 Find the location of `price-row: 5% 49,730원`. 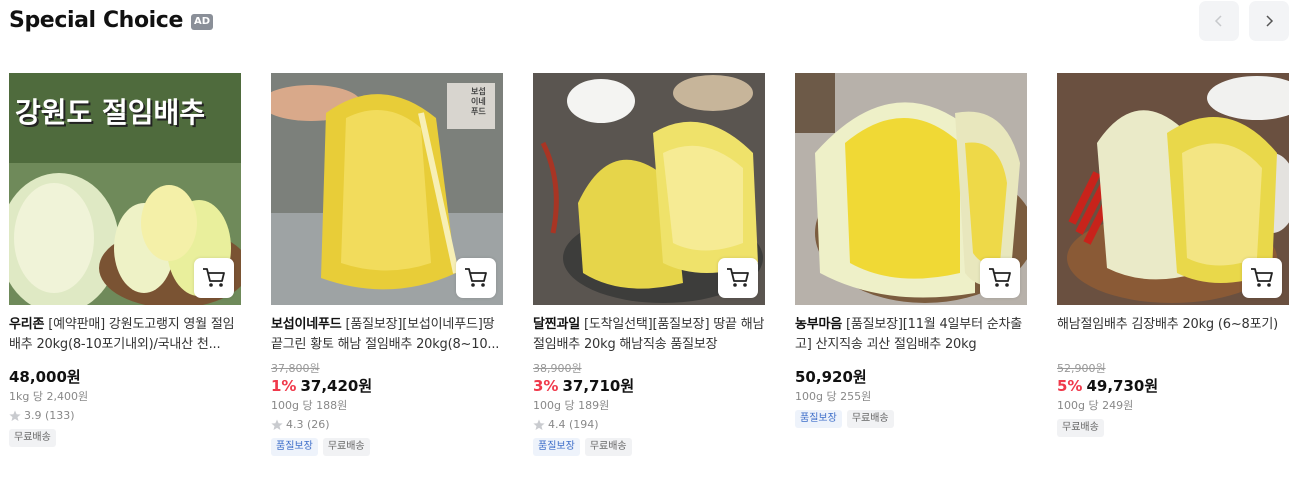

price-row: 5% 49,730원 is located at coordinates (1173, 386).